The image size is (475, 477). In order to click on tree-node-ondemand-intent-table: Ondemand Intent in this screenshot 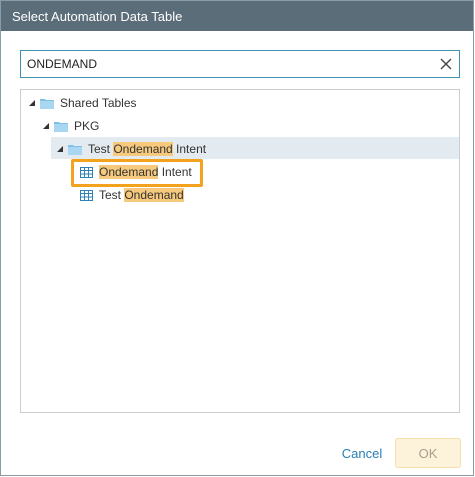, I will do `click(136, 172)`.